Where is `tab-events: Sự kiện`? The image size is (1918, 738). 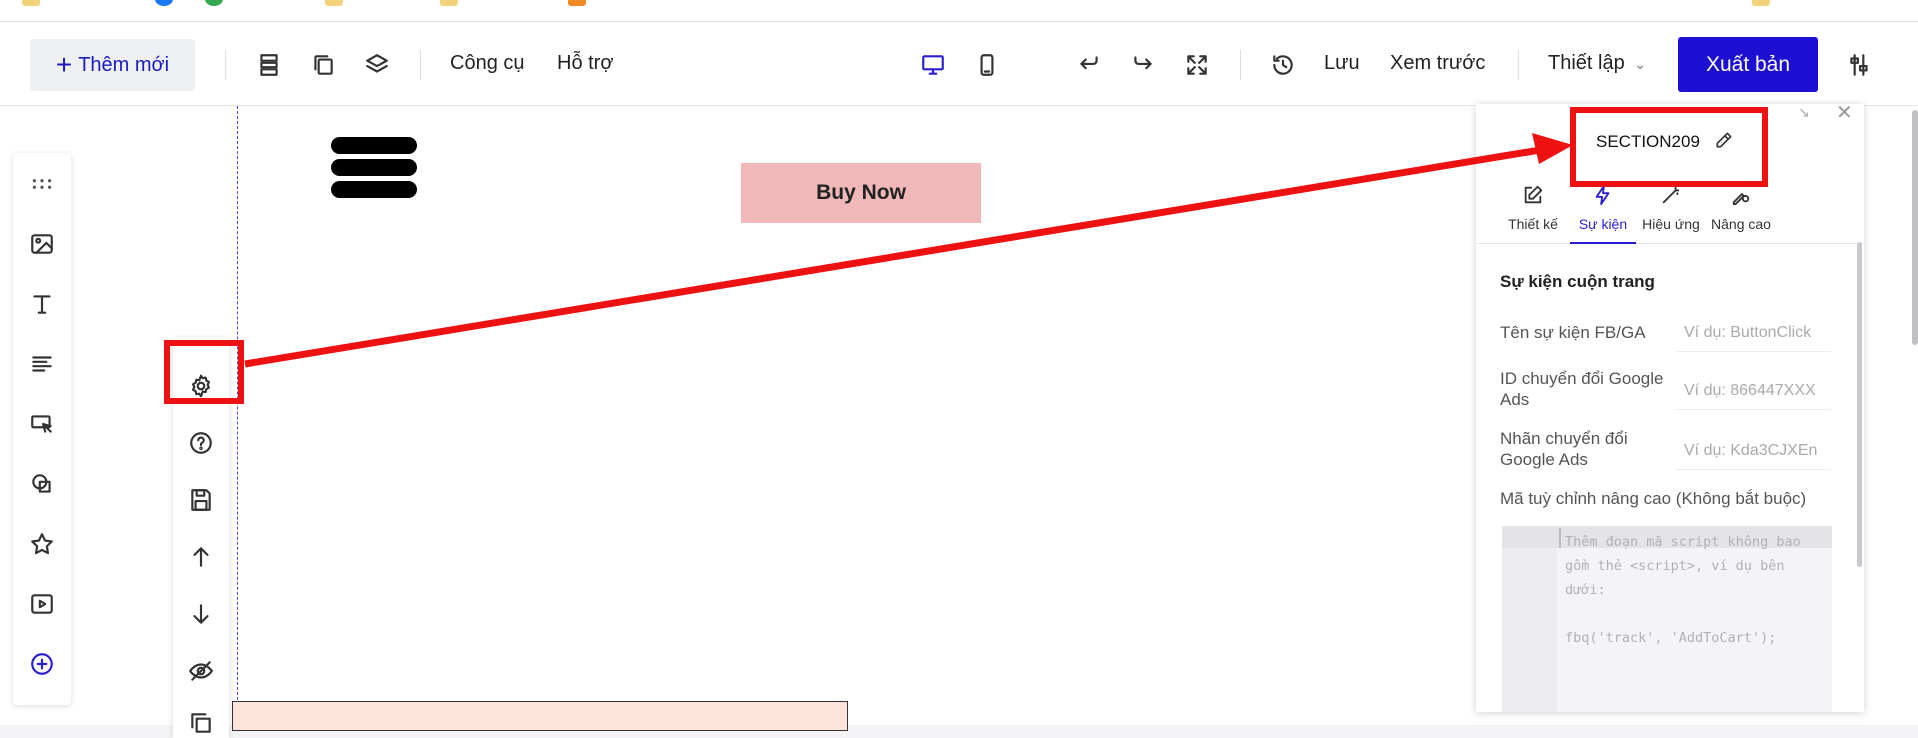
tab-events: Sự kiện is located at coordinates (1603, 209).